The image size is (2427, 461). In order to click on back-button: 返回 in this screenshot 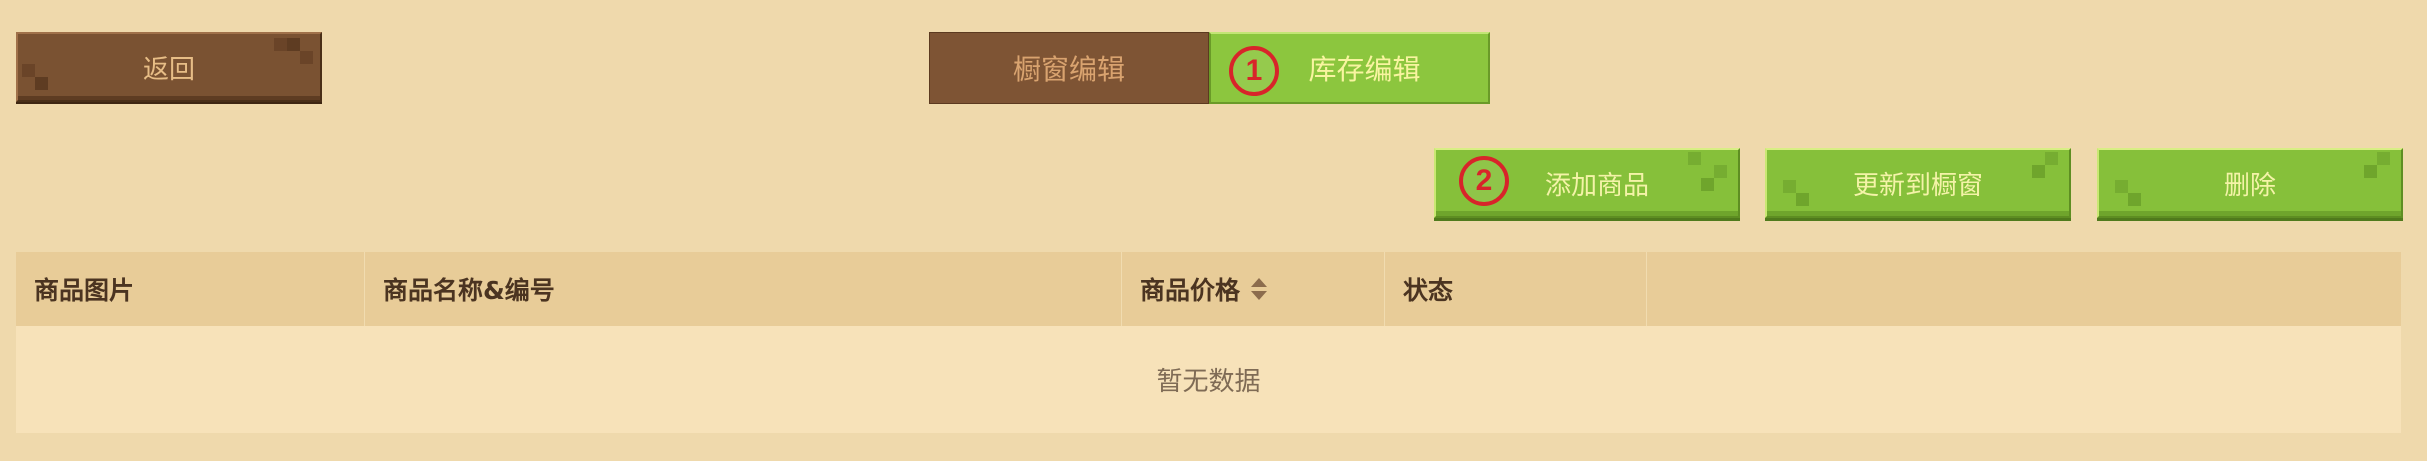, I will do `click(169, 67)`.